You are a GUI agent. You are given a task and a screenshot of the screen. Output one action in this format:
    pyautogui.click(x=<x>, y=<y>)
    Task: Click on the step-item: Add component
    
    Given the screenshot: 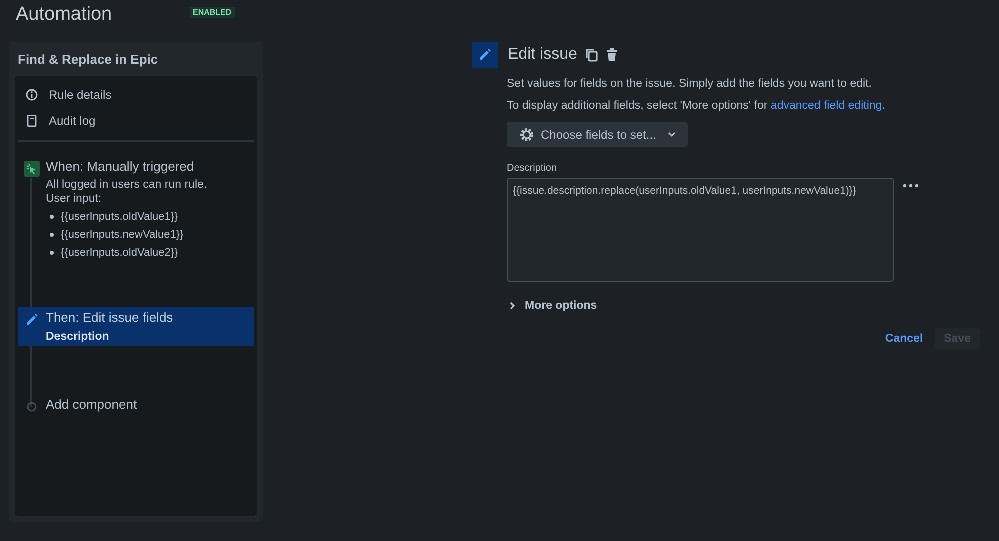 What is the action you would take?
    pyautogui.click(x=136, y=406)
    